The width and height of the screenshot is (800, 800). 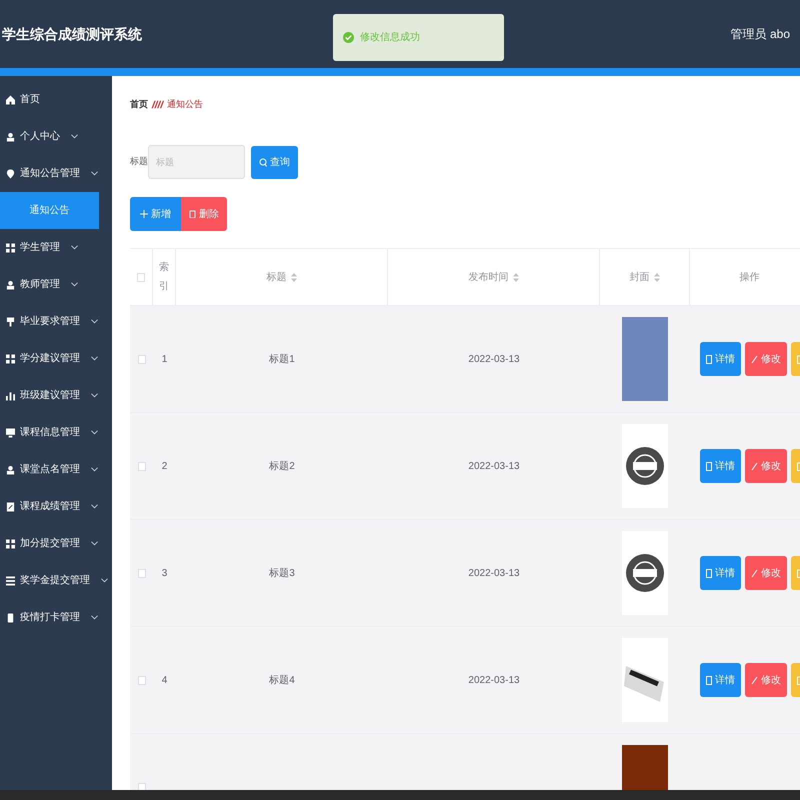 What do you see at coordinates (56, 284) in the screenshot?
I see `sidebar-item: 教师管理` at bounding box center [56, 284].